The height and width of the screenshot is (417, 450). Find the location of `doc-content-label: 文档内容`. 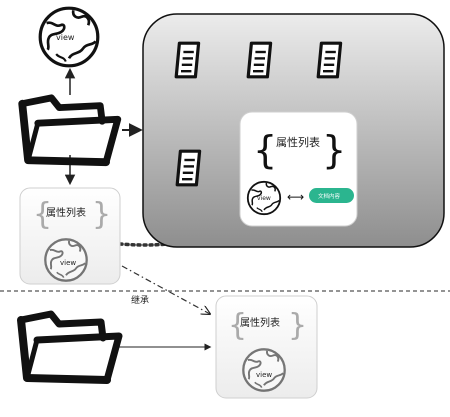

doc-content-label: 文档内容 is located at coordinates (329, 196).